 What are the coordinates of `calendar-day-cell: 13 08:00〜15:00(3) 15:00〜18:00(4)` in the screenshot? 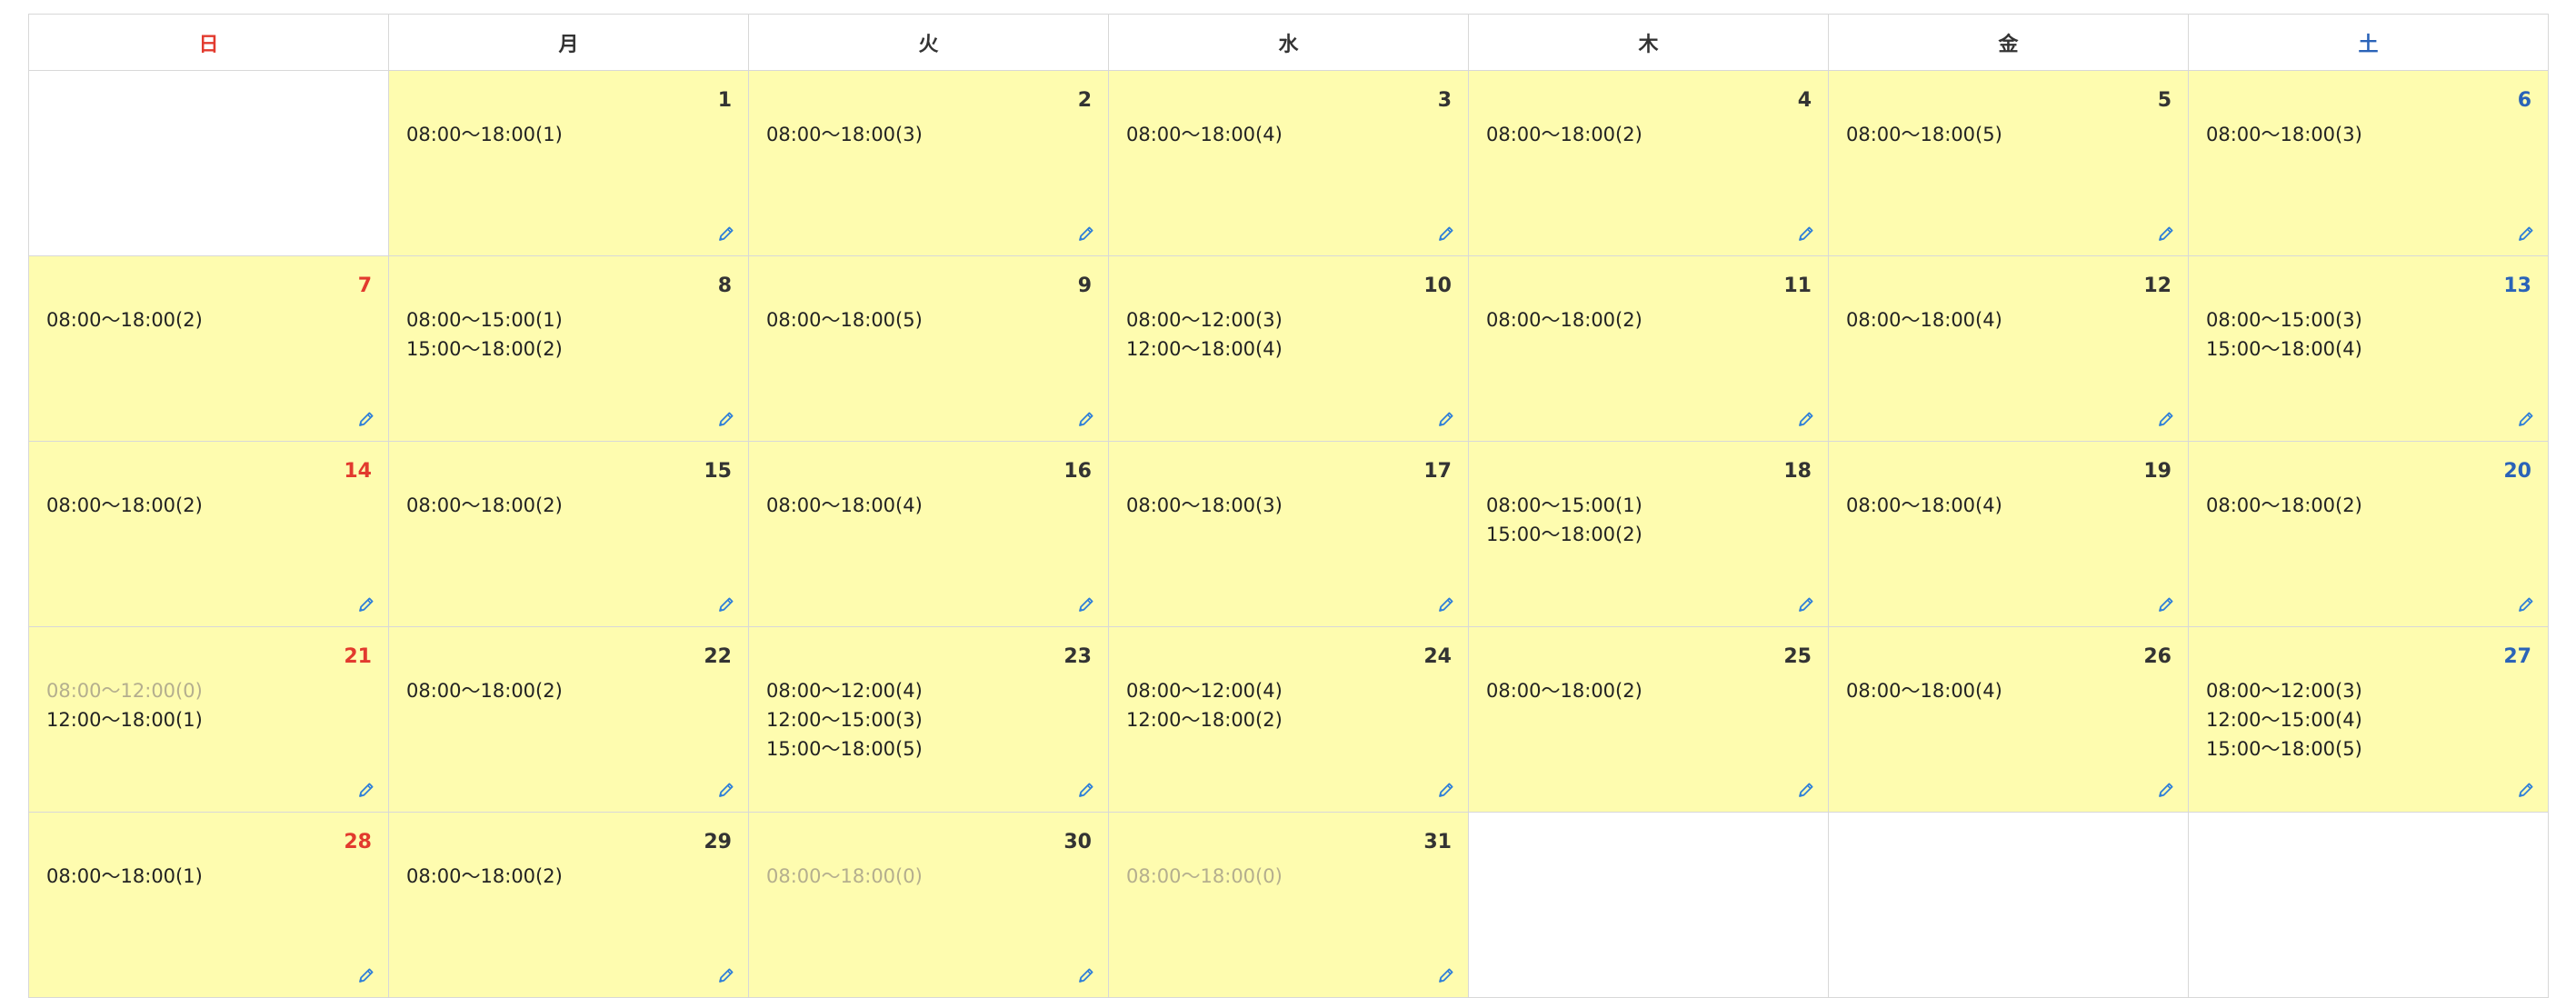 It's located at (2369, 349).